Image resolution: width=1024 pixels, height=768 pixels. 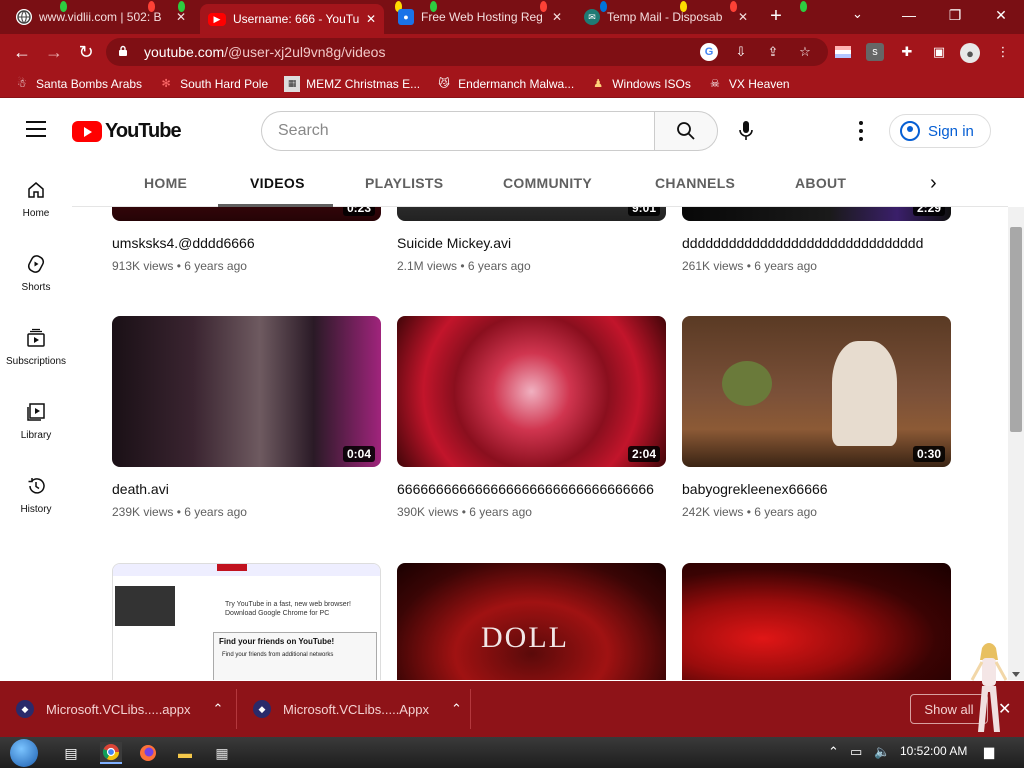 I want to click on tab-community: COMMUNITY, so click(x=547, y=183).